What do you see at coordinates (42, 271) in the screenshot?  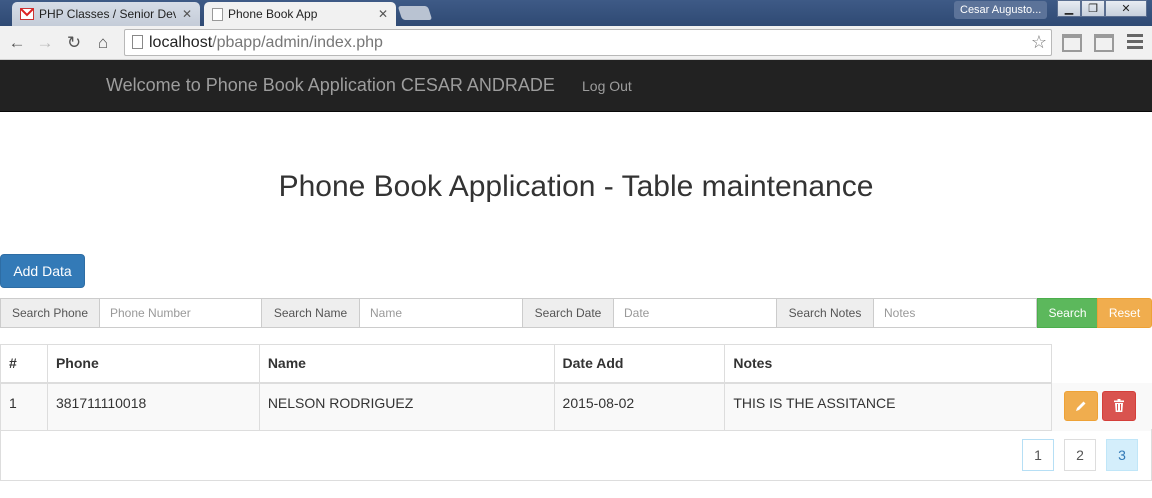 I see `add-data-button: Add Data` at bounding box center [42, 271].